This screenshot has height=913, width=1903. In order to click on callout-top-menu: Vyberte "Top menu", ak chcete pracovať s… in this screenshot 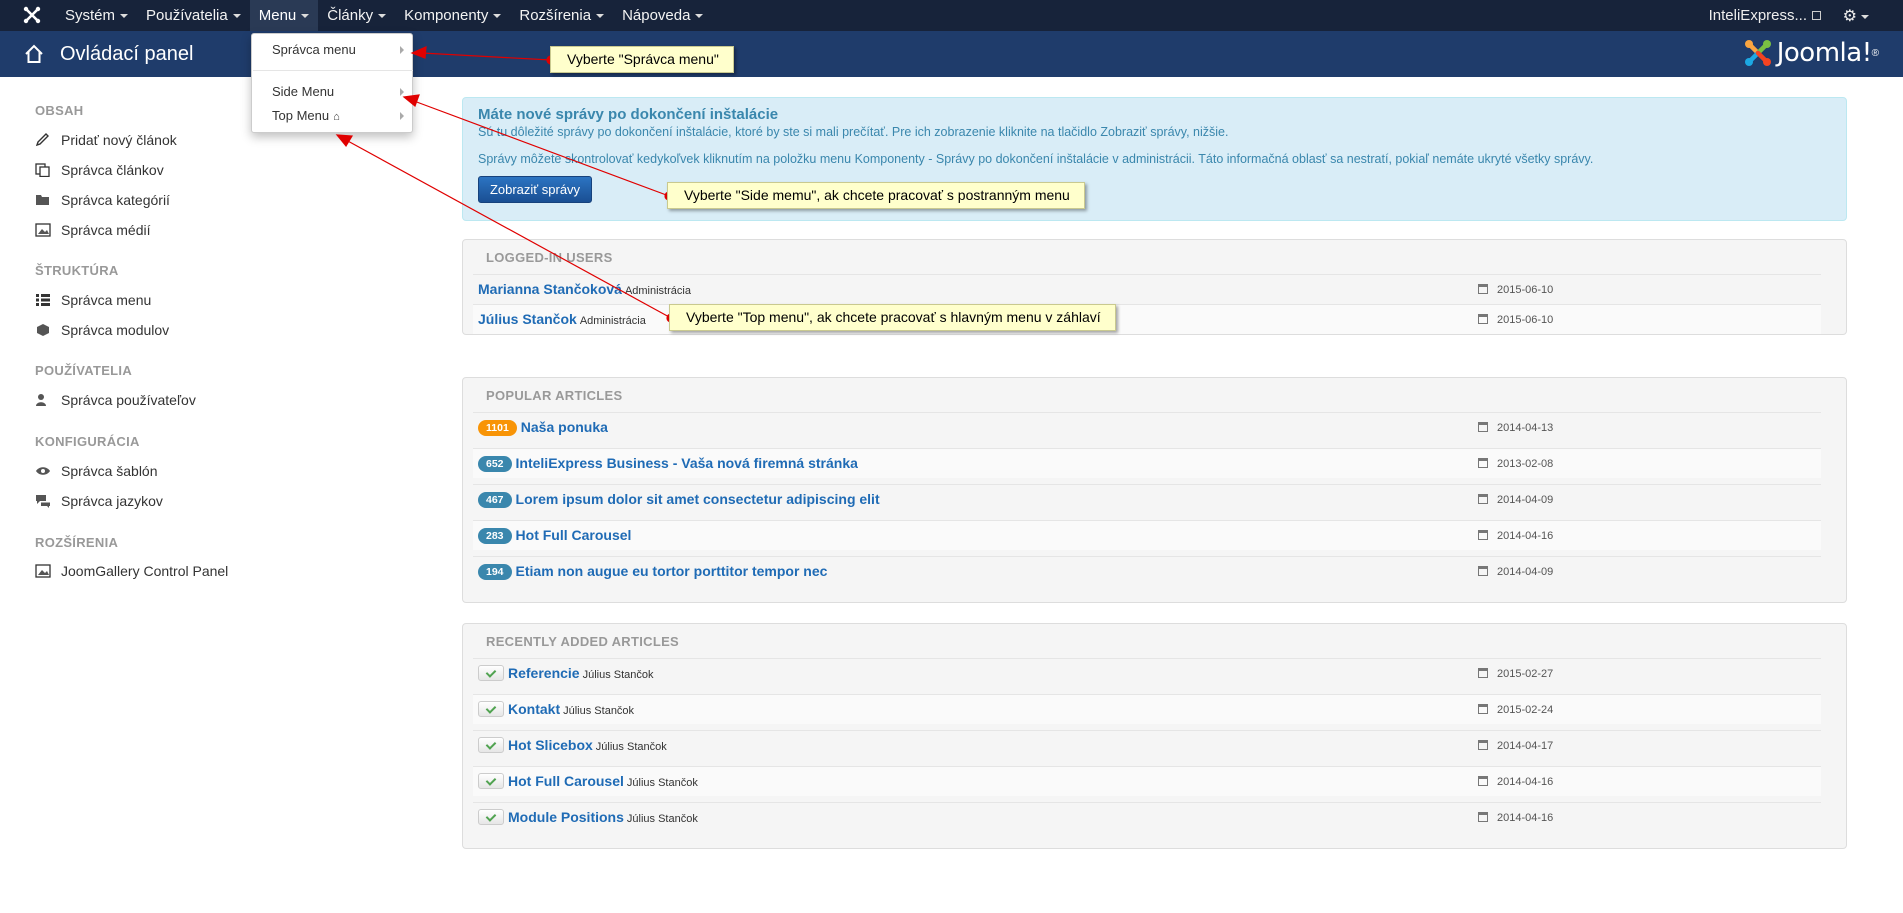, I will do `click(892, 317)`.